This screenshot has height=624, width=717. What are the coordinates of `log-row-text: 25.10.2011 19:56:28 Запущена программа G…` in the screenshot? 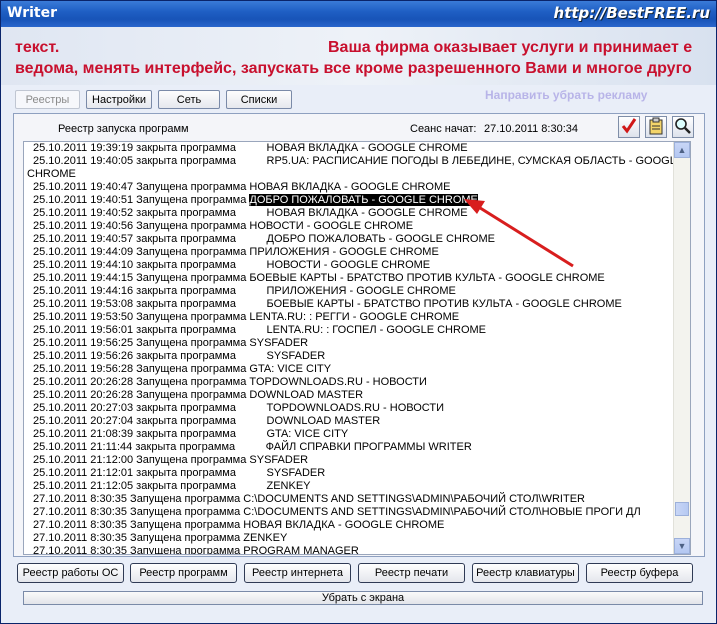 It's located at (182, 369).